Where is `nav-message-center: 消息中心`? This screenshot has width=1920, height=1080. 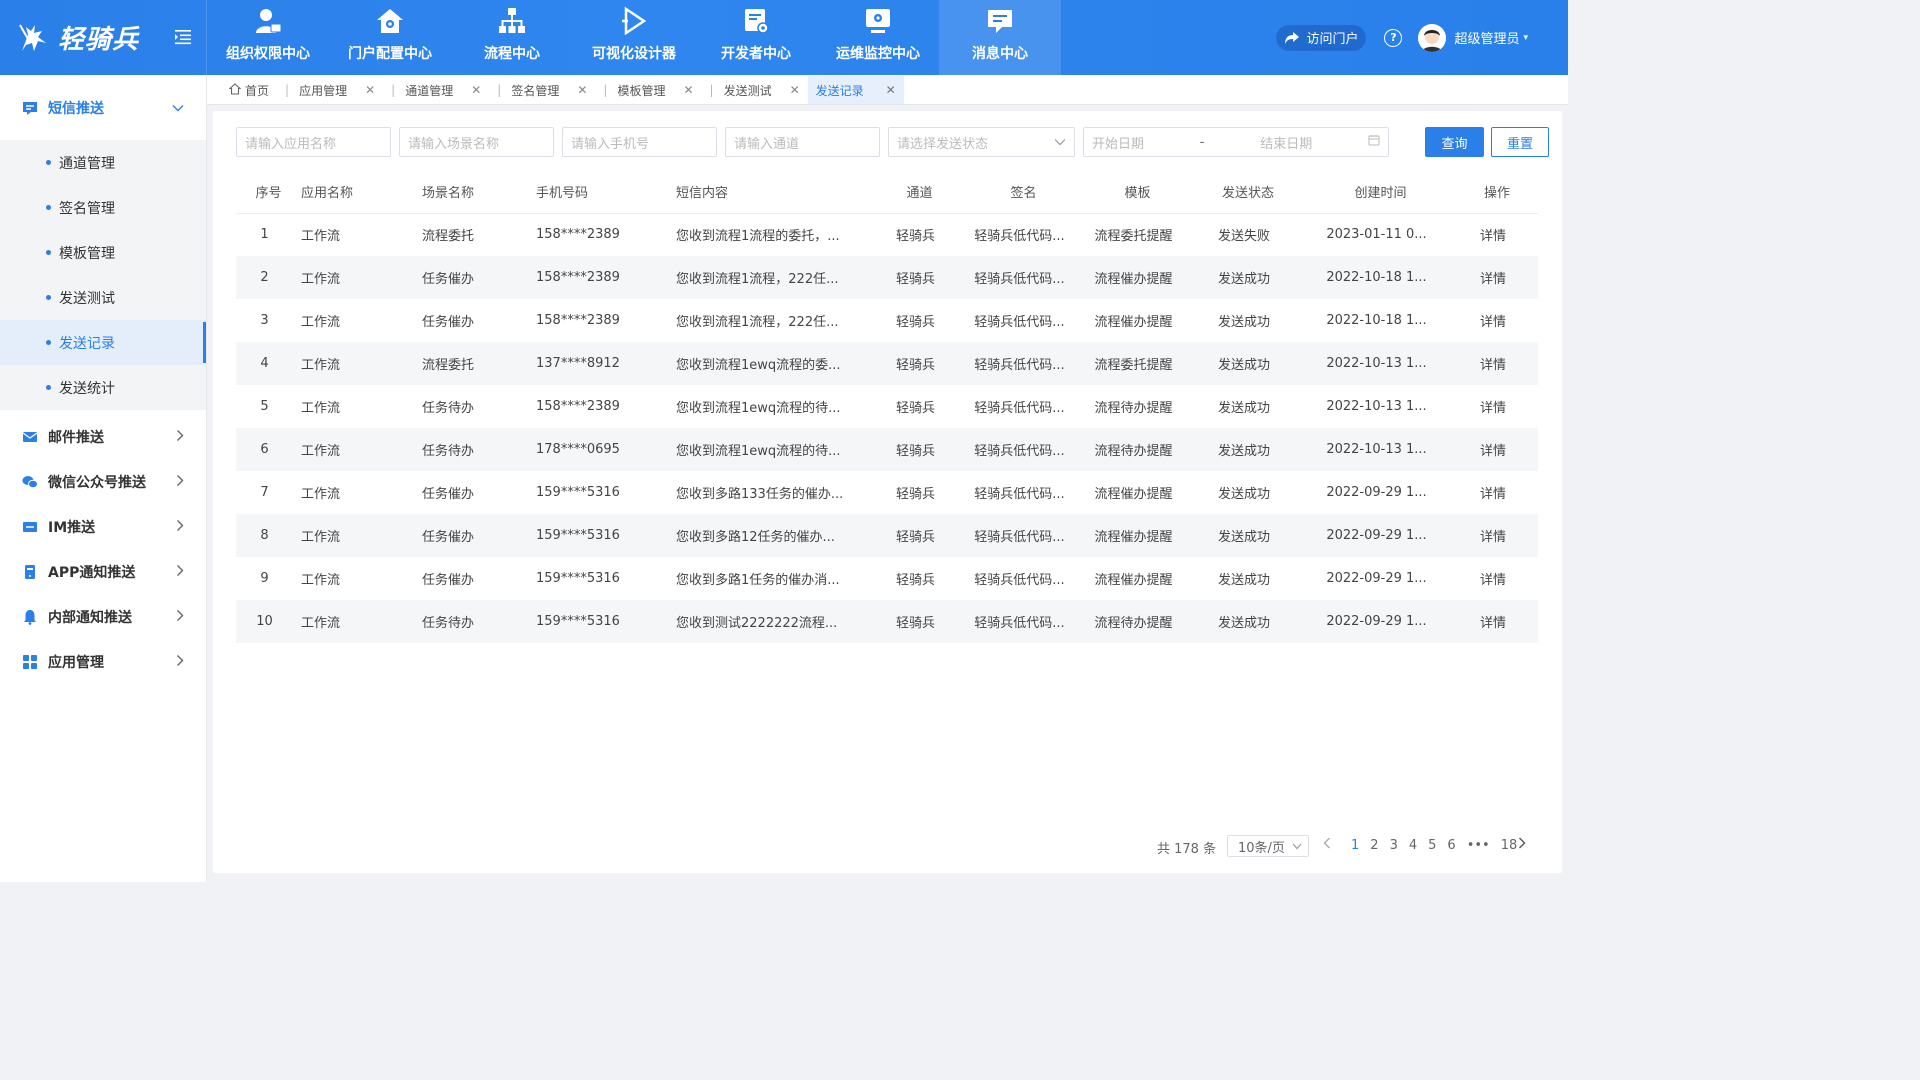
nav-message-center: 消息中心 is located at coordinates (1000, 37).